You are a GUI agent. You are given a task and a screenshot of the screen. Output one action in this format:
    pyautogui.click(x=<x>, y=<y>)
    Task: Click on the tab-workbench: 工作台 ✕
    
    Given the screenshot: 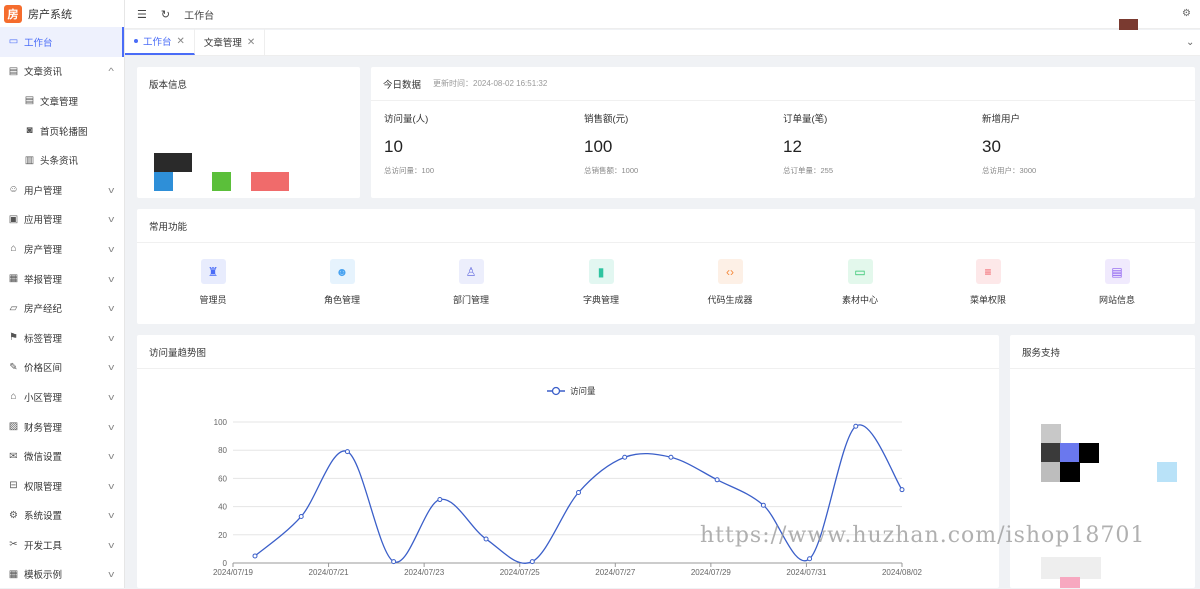 What is the action you would take?
    pyautogui.click(x=160, y=42)
    